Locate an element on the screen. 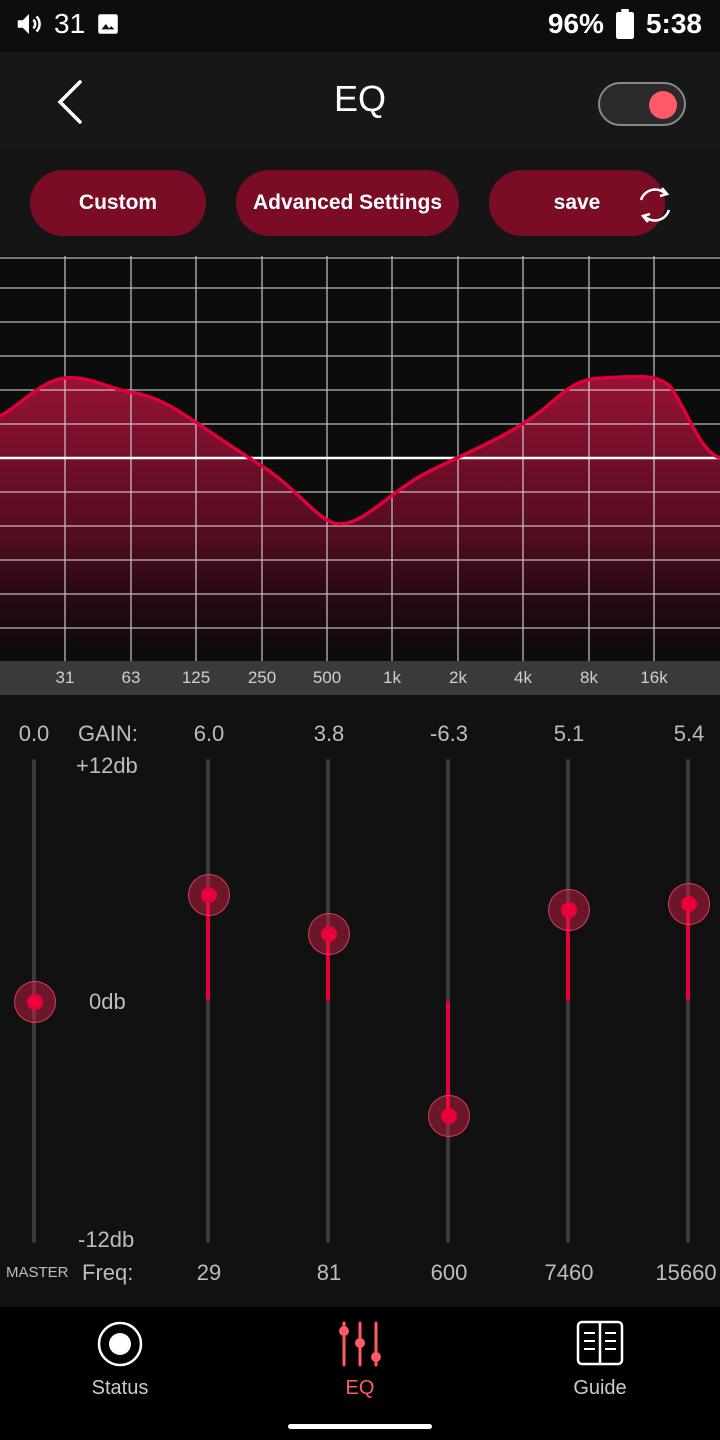 The height and width of the screenshot is (1440, 720). nav-eq: EQ is located at coordinates (360, 1362).